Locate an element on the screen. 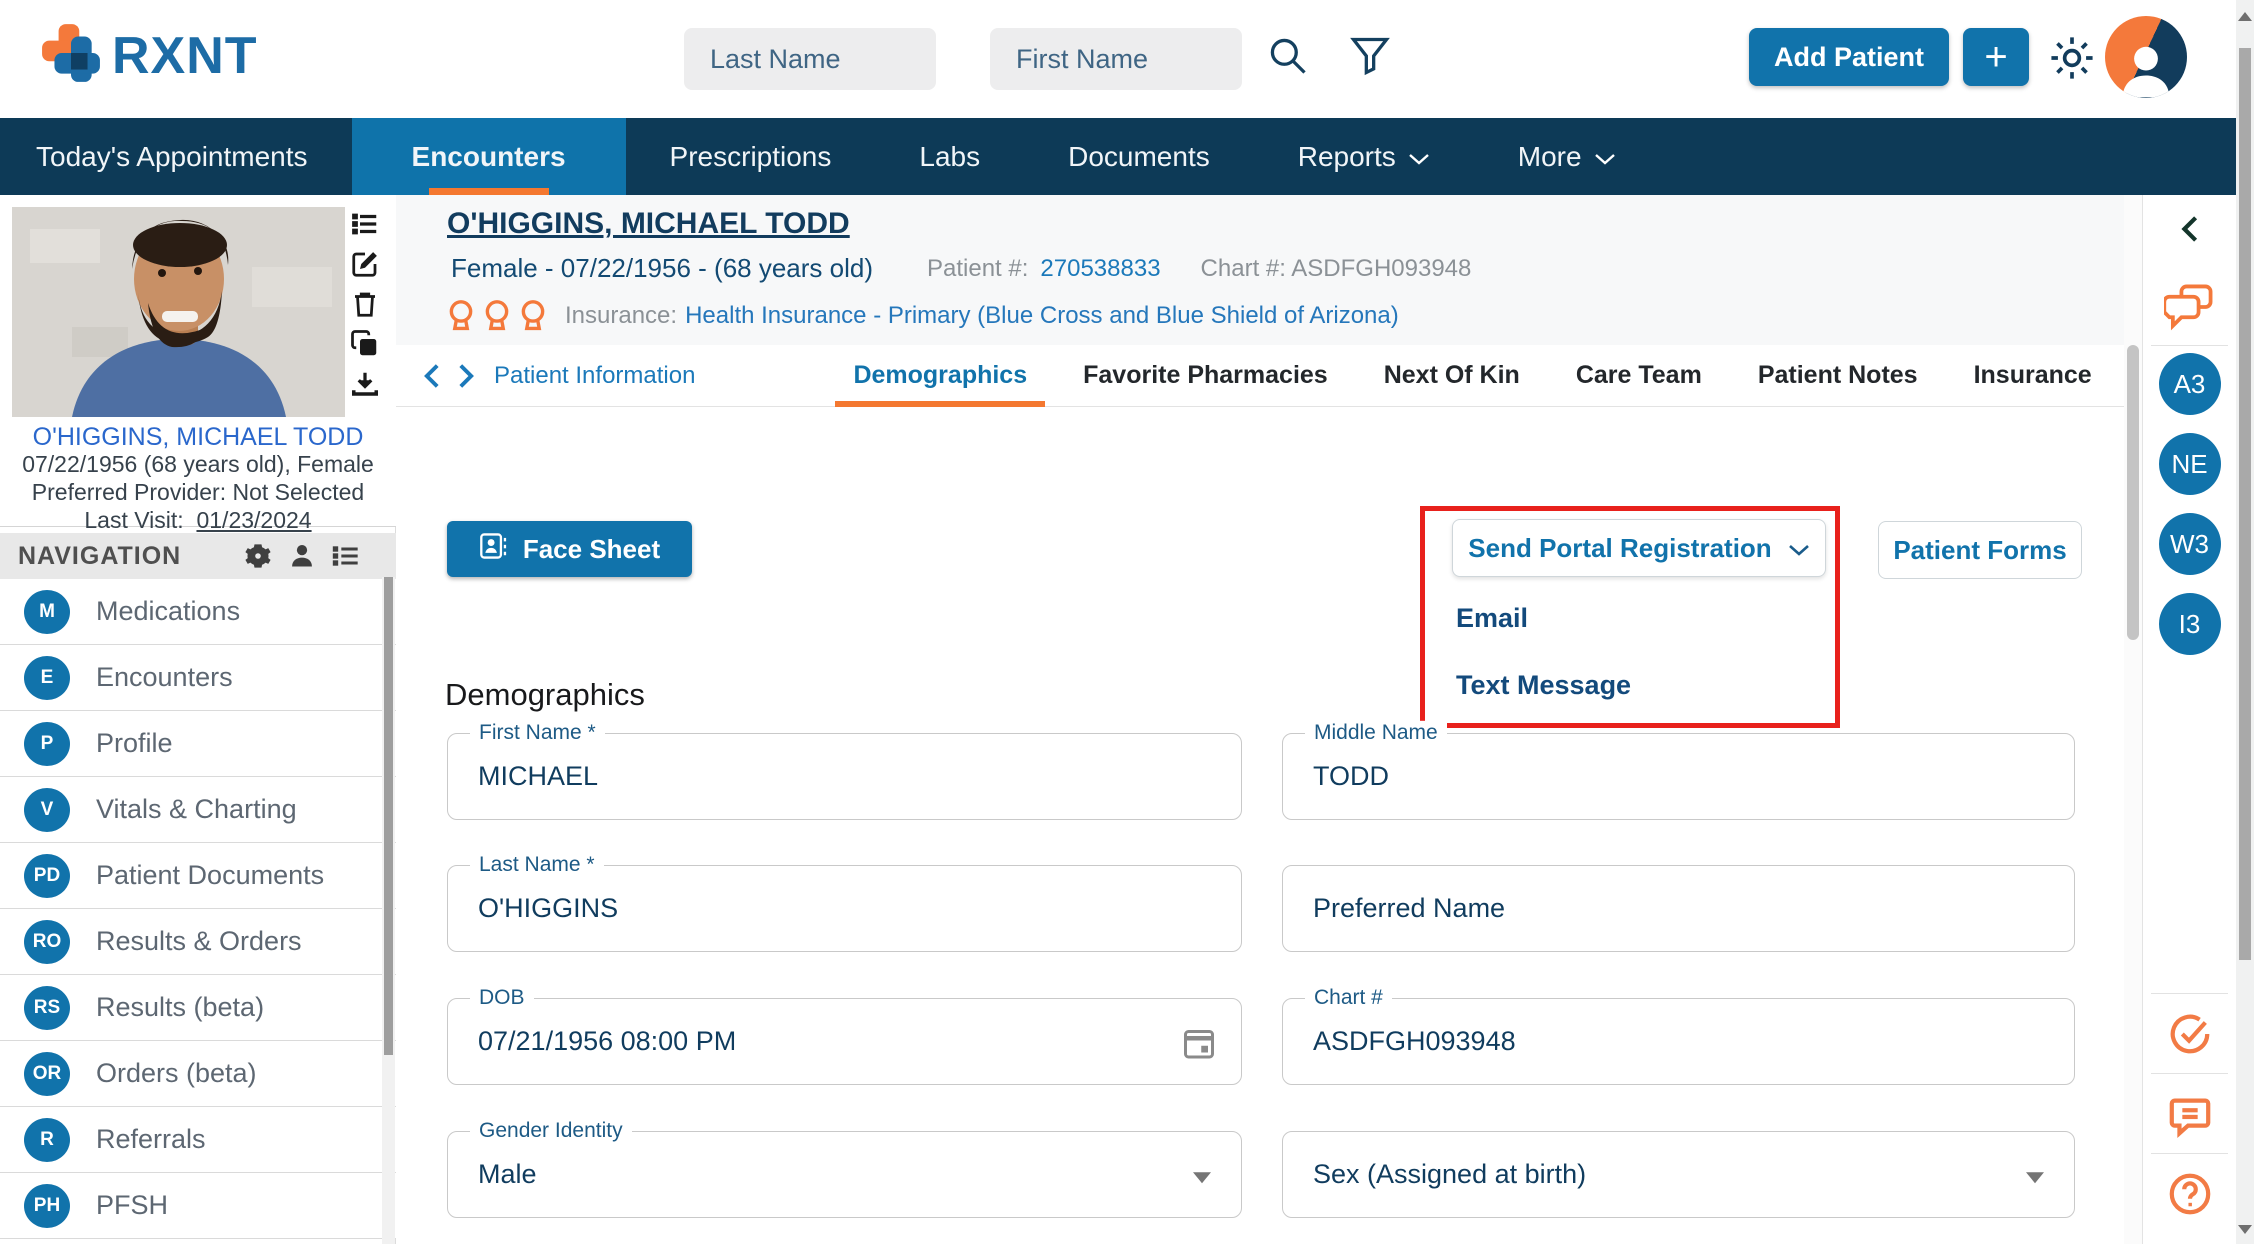 The height and width of the screenshot is (1244, 2254). badge: PD is located at coordinates (47, 875).